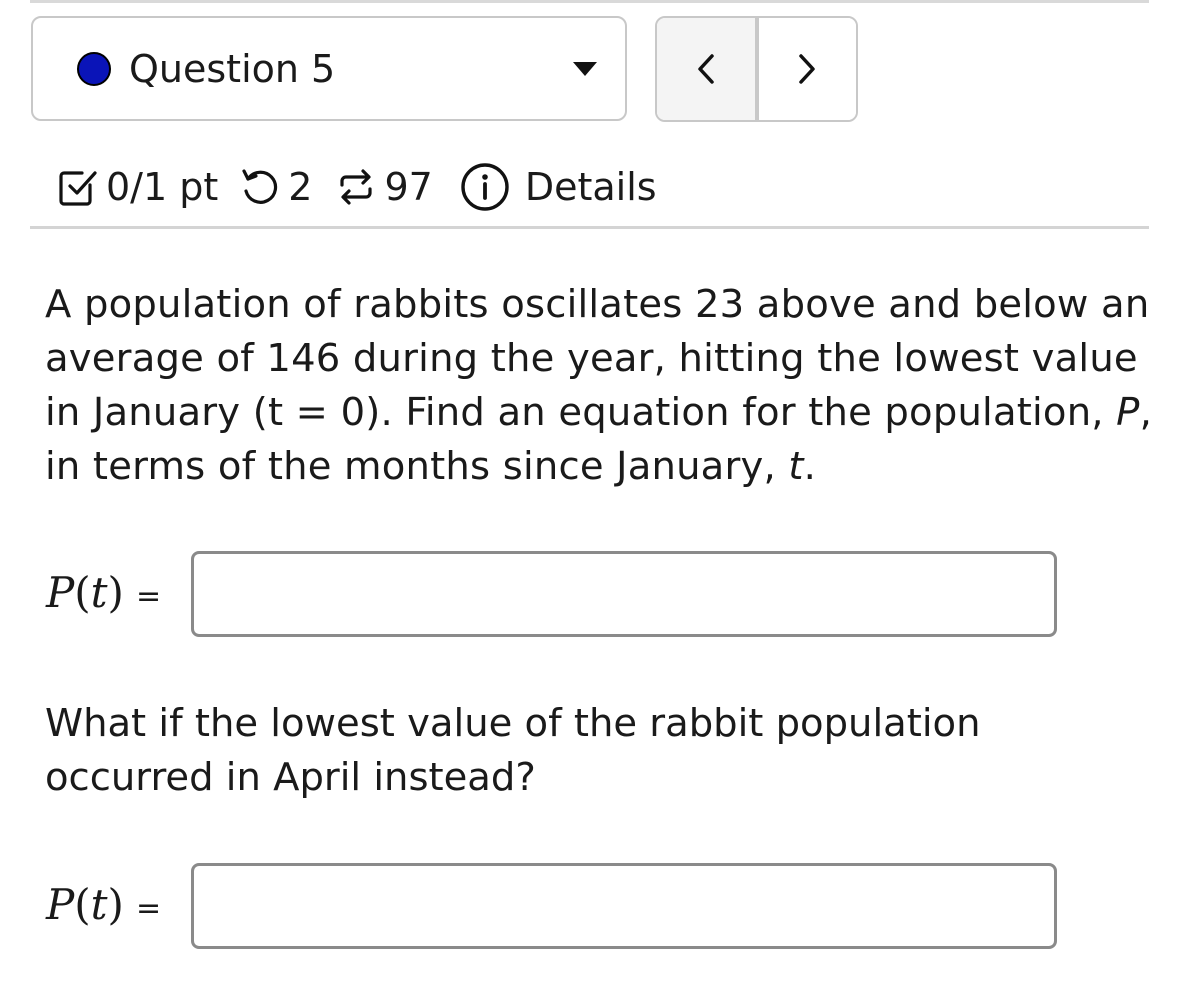 Image resolution: width=1179 pixels, height=996 pixels. I want to click on details-link: Details, so click(591, 187).